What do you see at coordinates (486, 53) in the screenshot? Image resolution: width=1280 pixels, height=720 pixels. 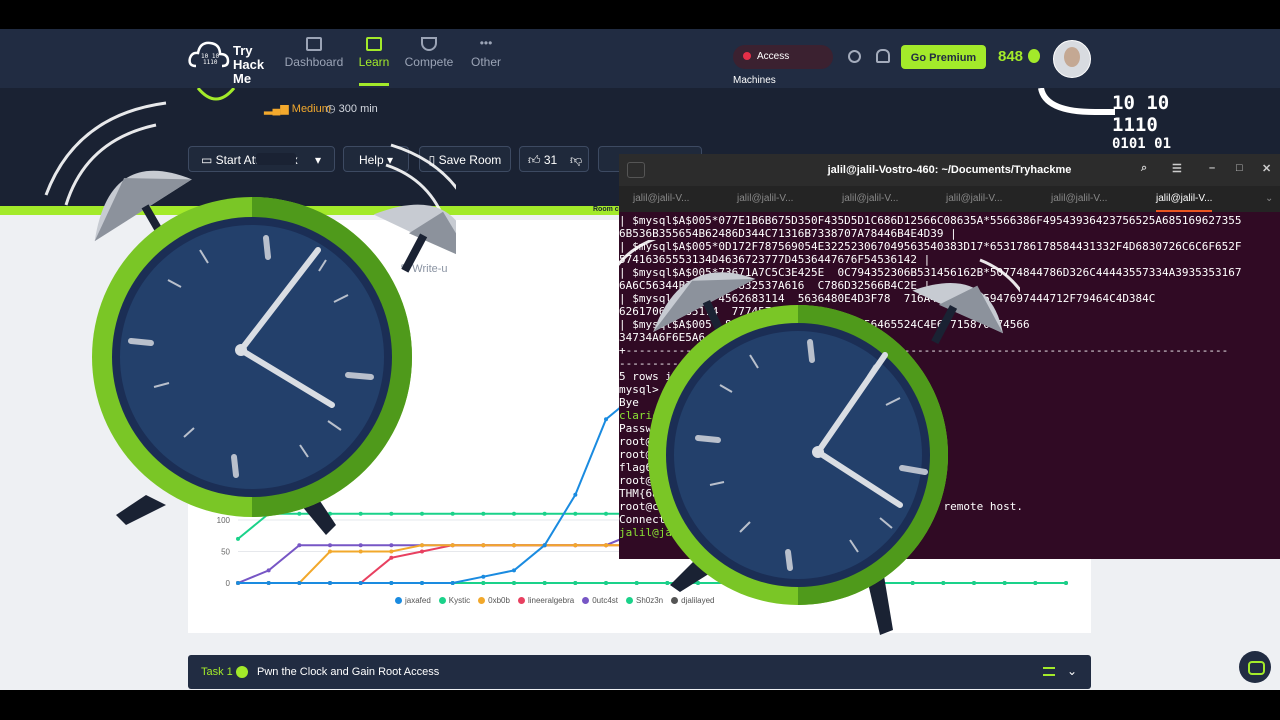 I see `nav-other: ••• Other` at bounding box center [486, 53].